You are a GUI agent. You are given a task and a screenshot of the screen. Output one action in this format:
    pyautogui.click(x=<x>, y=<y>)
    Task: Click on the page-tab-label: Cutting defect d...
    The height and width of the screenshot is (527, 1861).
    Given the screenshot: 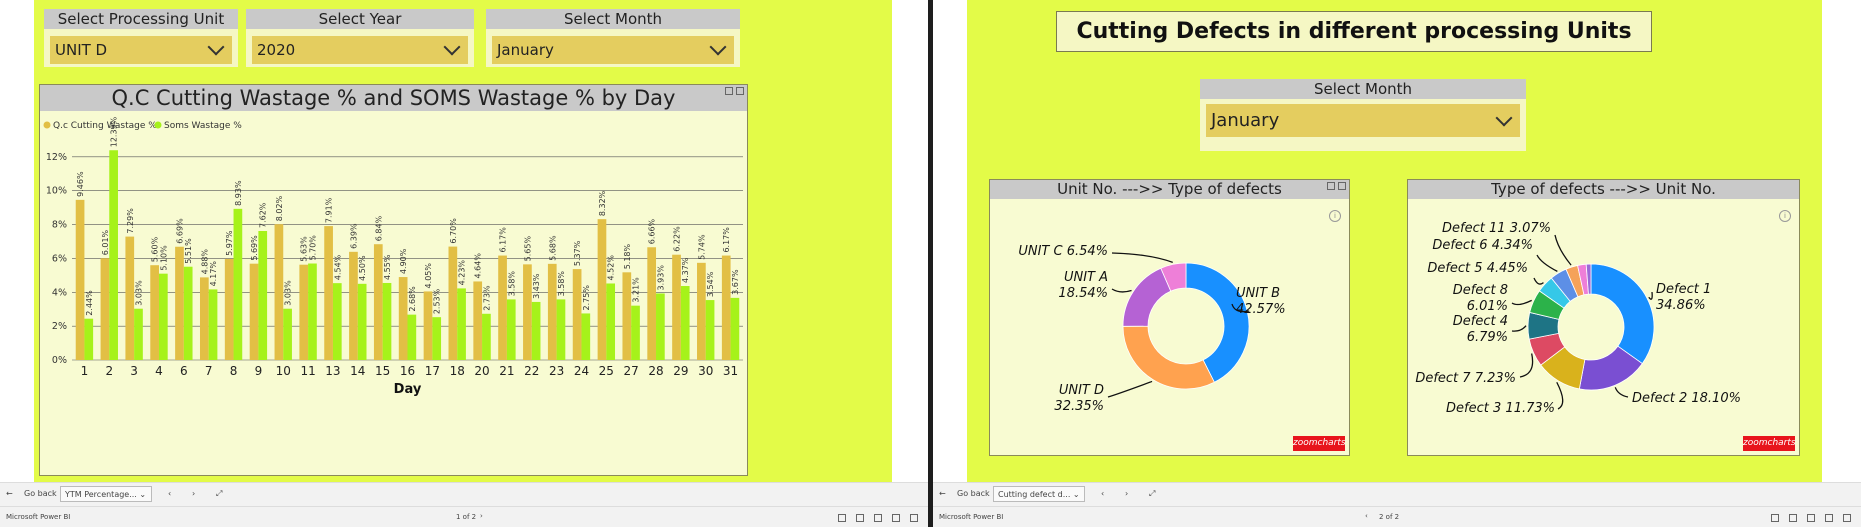 What is the action you would take?
    pyautogui.click(x=1034, y=494)
    